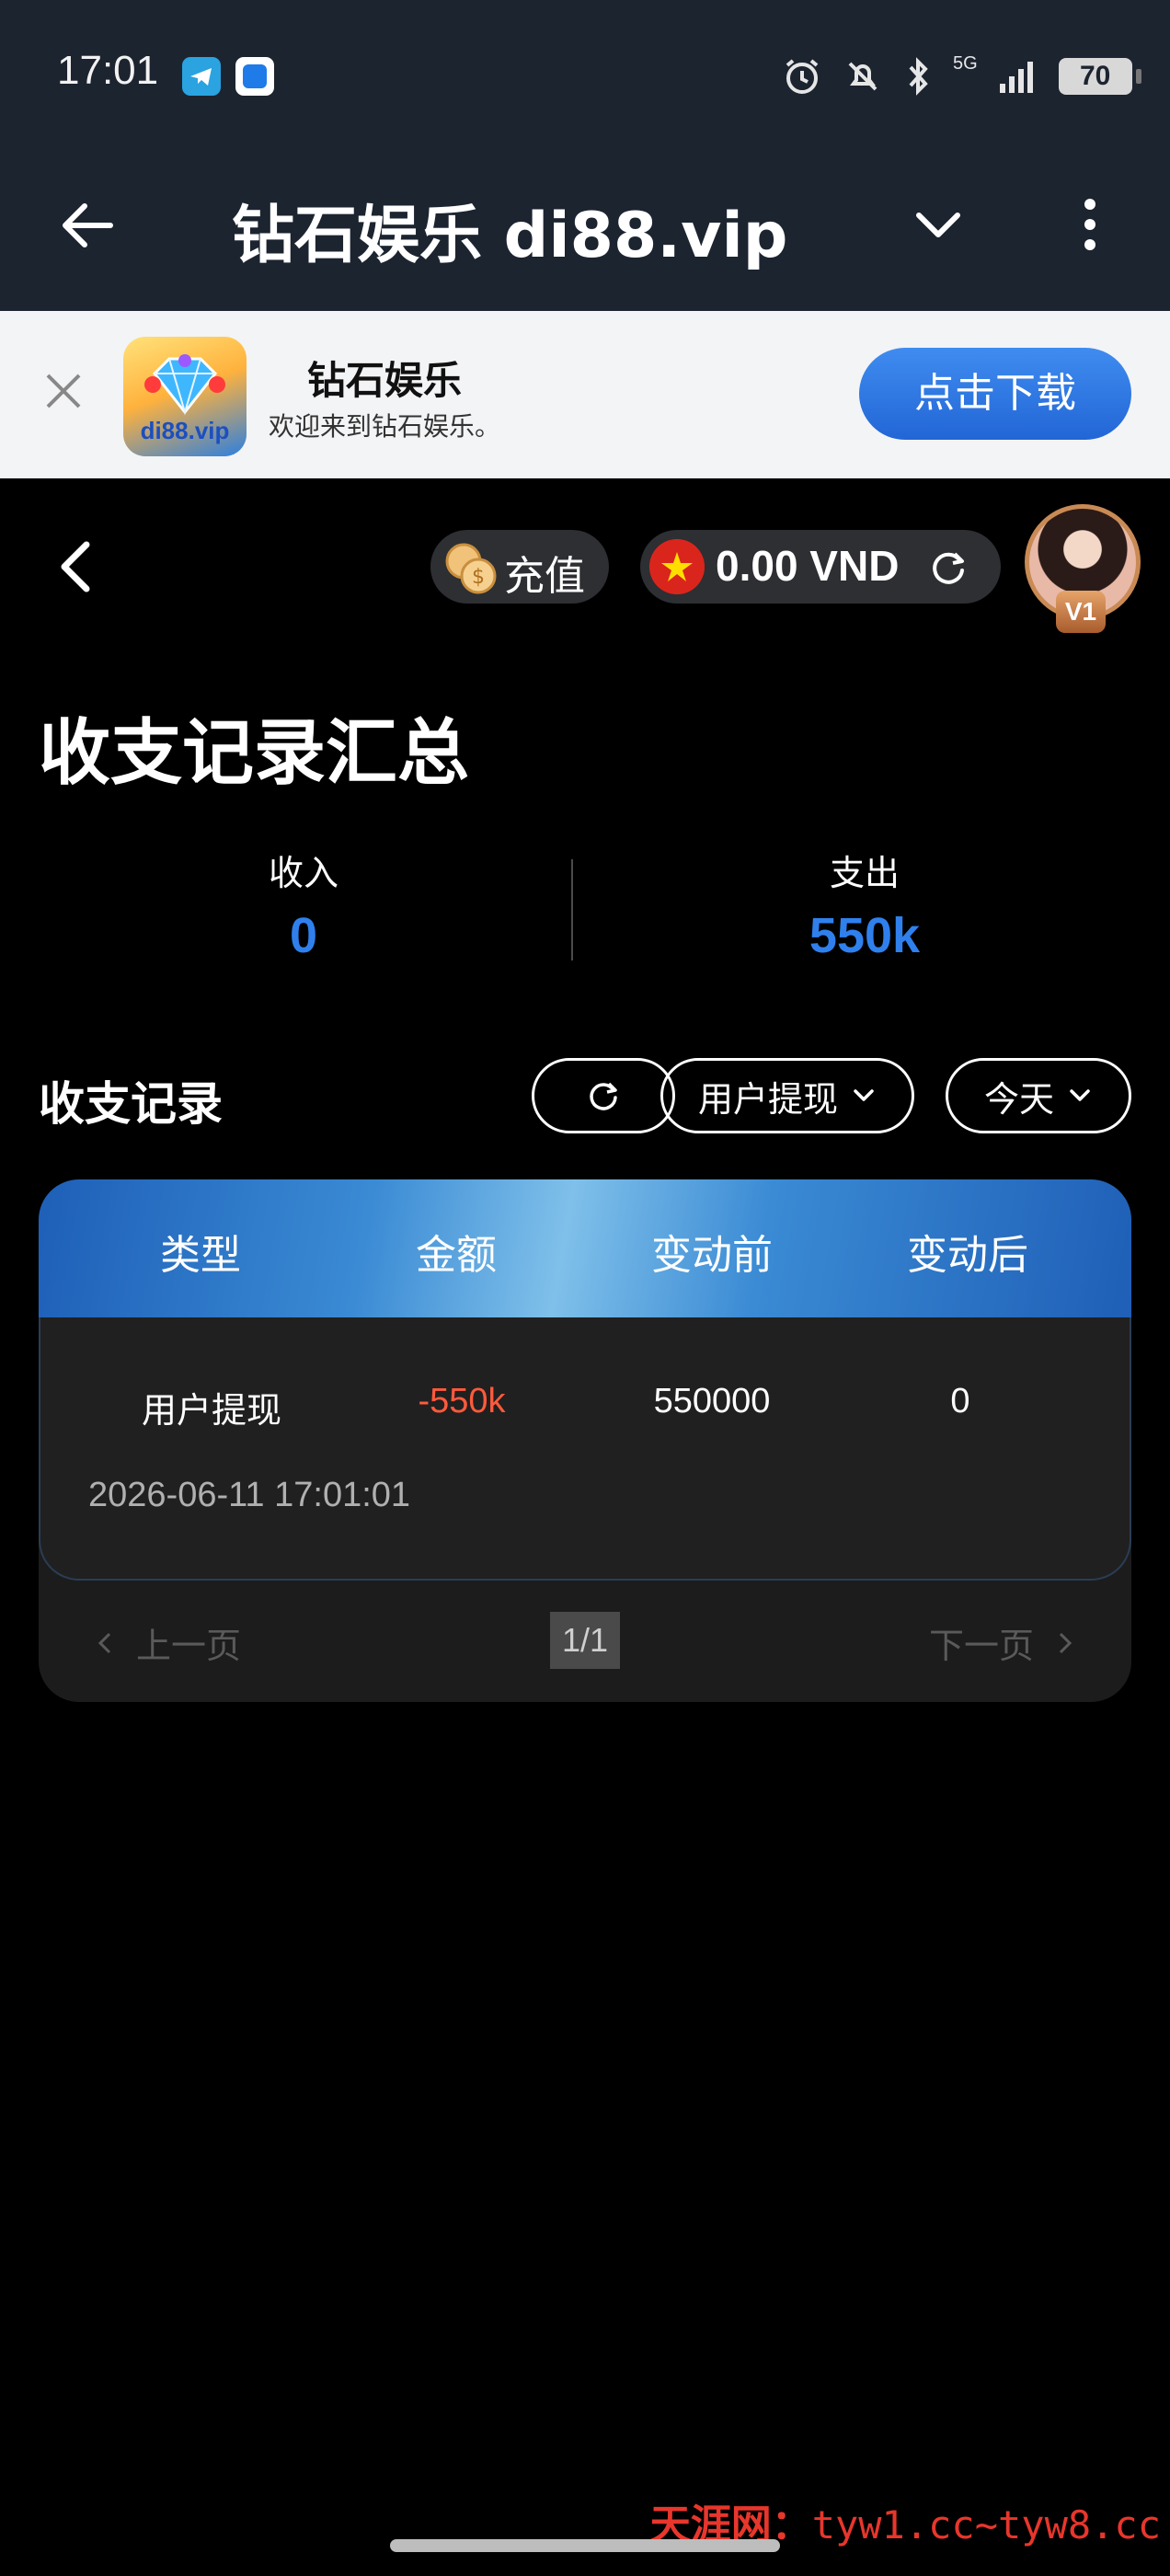 The width and height of the screenshot is (1170, 2576). What do you see at coordinates (585, 2545) in the screenshot?
I see `home-indicator` at bounding box center [585, 2545].